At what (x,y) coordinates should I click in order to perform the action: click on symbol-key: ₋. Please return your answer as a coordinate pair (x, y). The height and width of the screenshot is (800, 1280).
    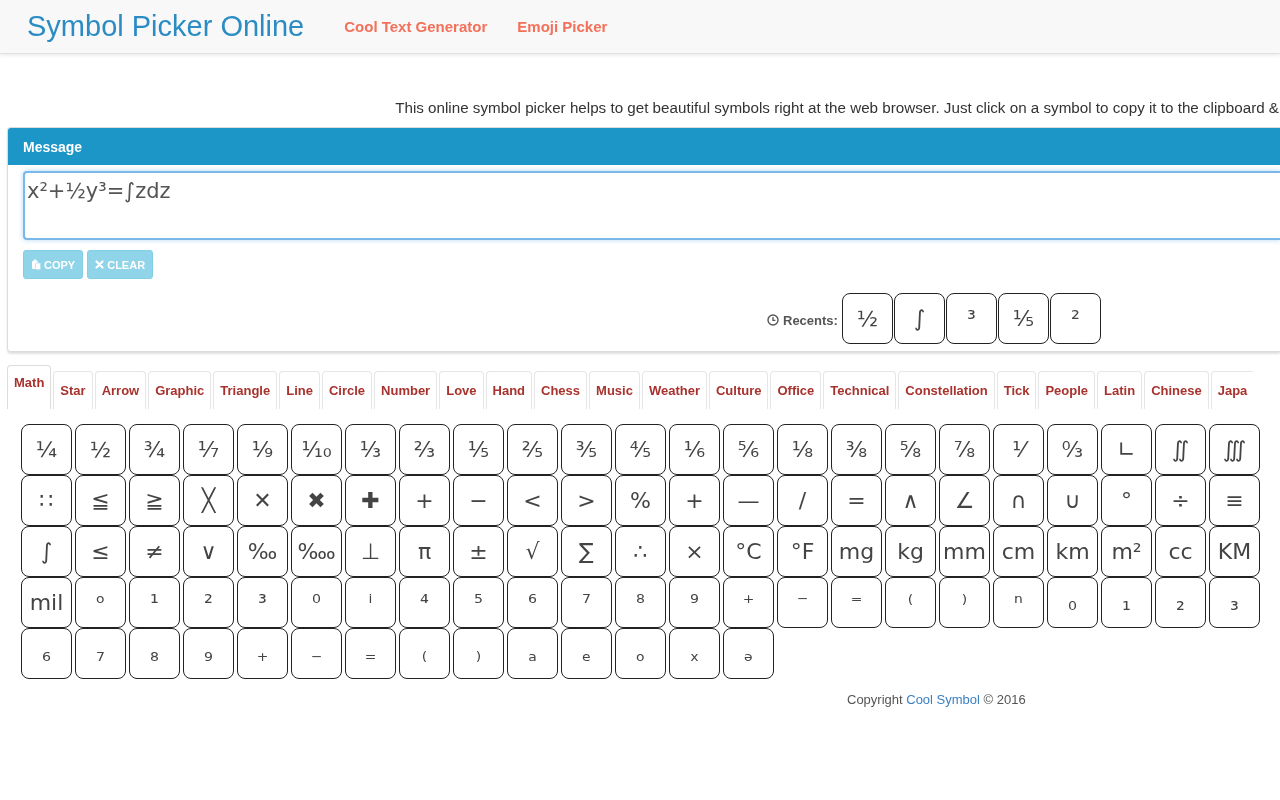
    Looking at the image, I should click on (316, 653).